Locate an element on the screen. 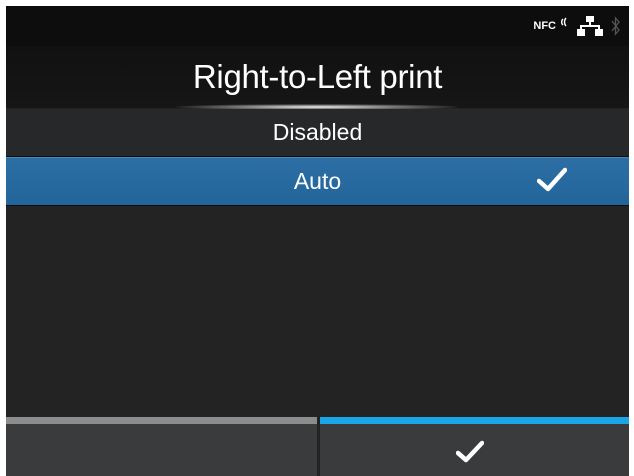  title-area: Right-to-Left print is located at coordinates (317, 78).